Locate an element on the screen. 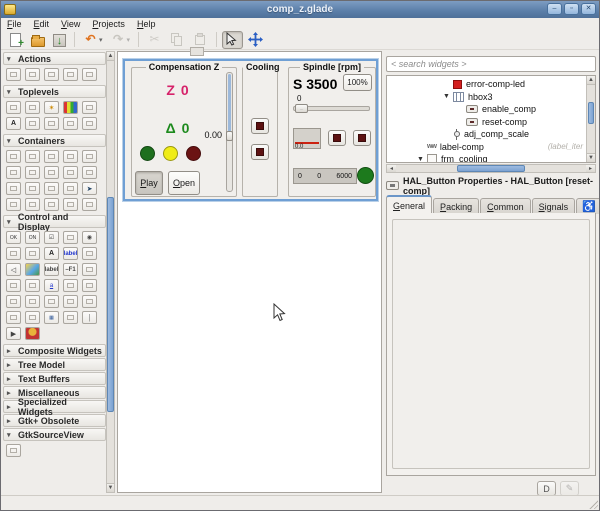  palette-section-text-buffers: ▸ Text Buffers is located at coordinates (54, 378).